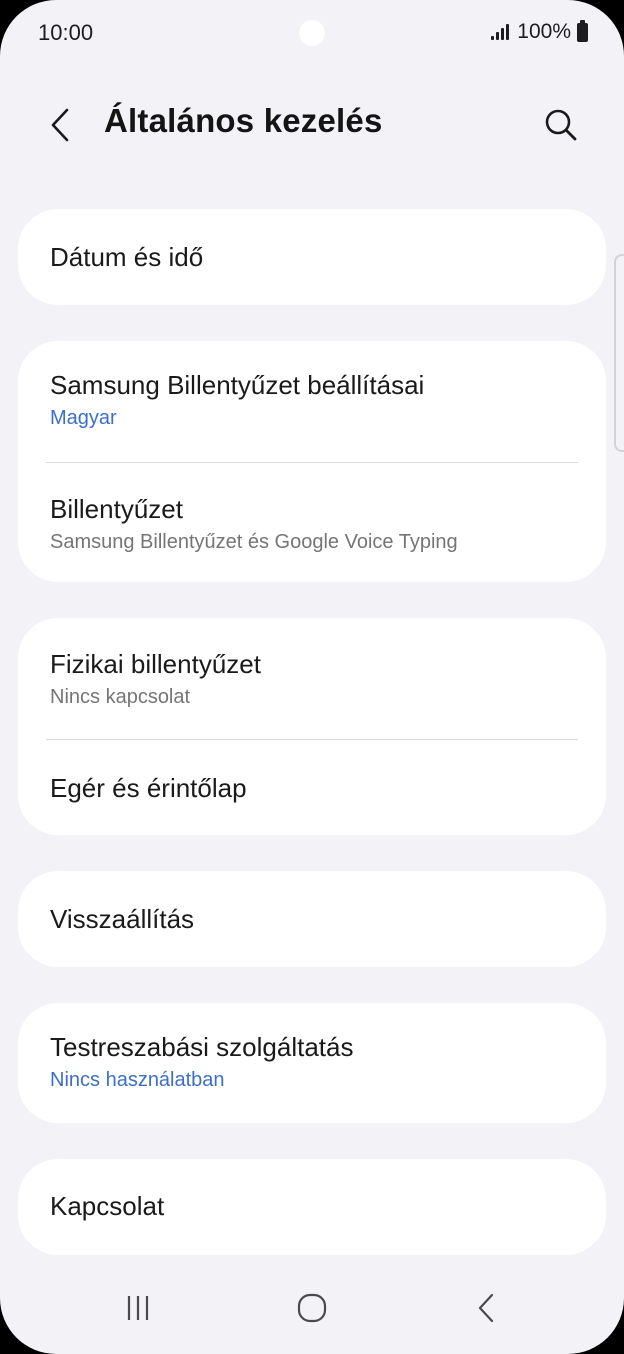 This screenshot has height=1354, width=624. I want to click on item-title: Fizikai billentyűzet, so click(155, 664).